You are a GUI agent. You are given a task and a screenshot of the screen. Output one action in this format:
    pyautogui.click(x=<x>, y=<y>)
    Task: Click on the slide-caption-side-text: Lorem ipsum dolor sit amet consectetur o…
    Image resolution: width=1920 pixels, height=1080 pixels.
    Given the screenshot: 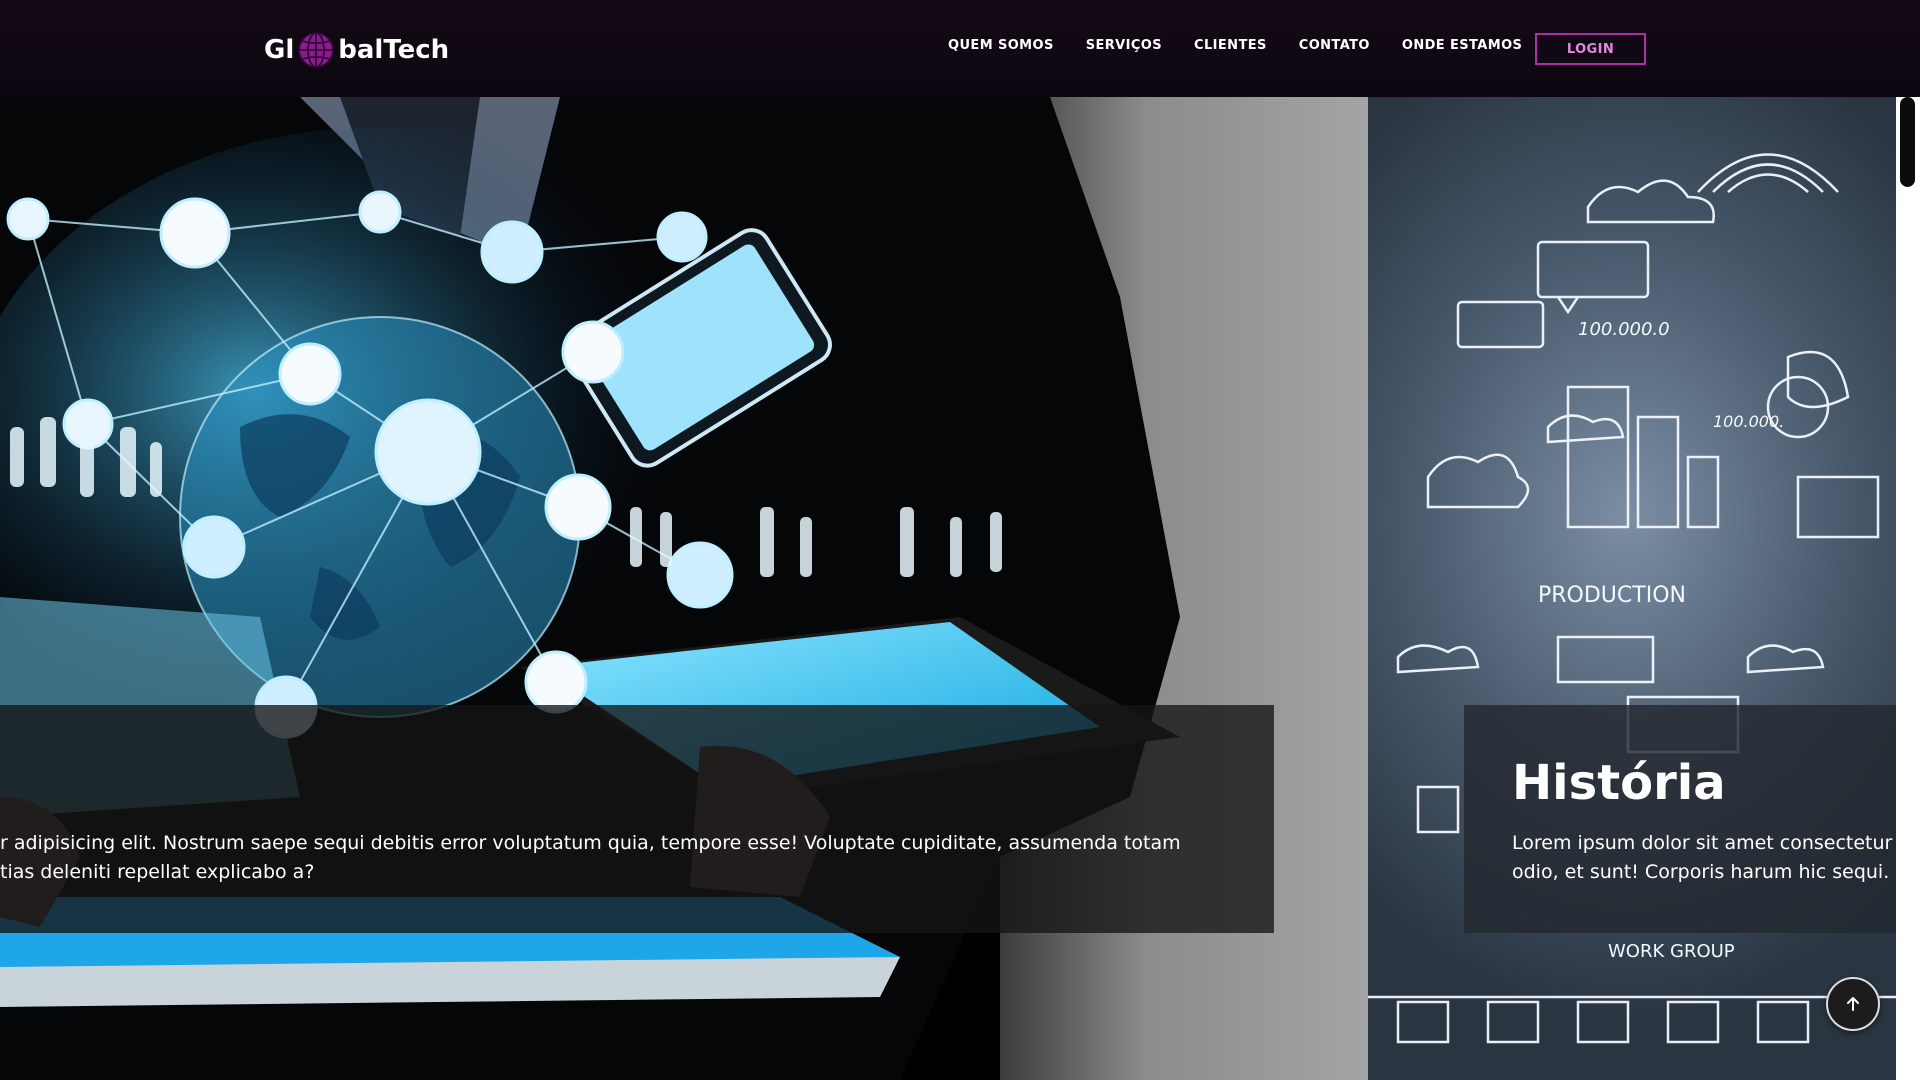 What is the action you would take?
    pyautogui.click(x=1702, y=857)
    